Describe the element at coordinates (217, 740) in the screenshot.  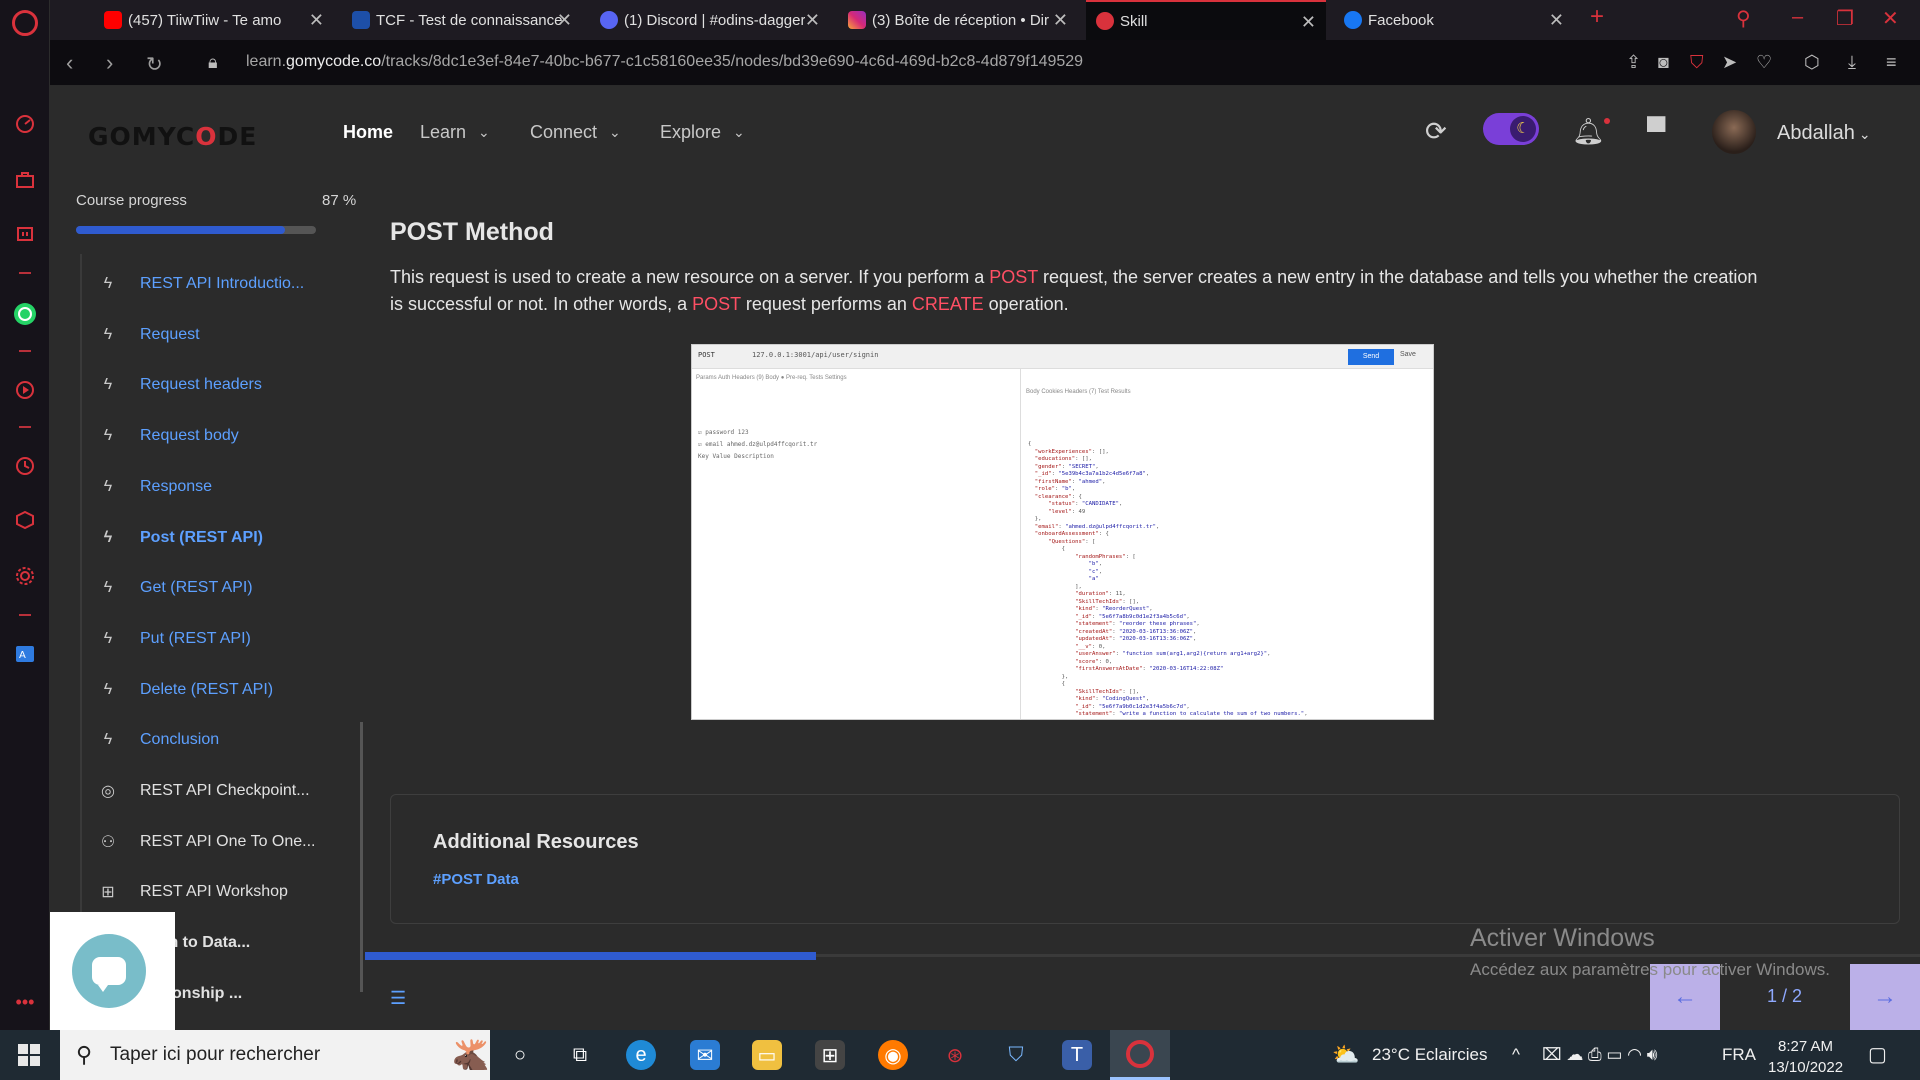
I see `sidebar-lesson-item: ϟ Conclusion` at that location.